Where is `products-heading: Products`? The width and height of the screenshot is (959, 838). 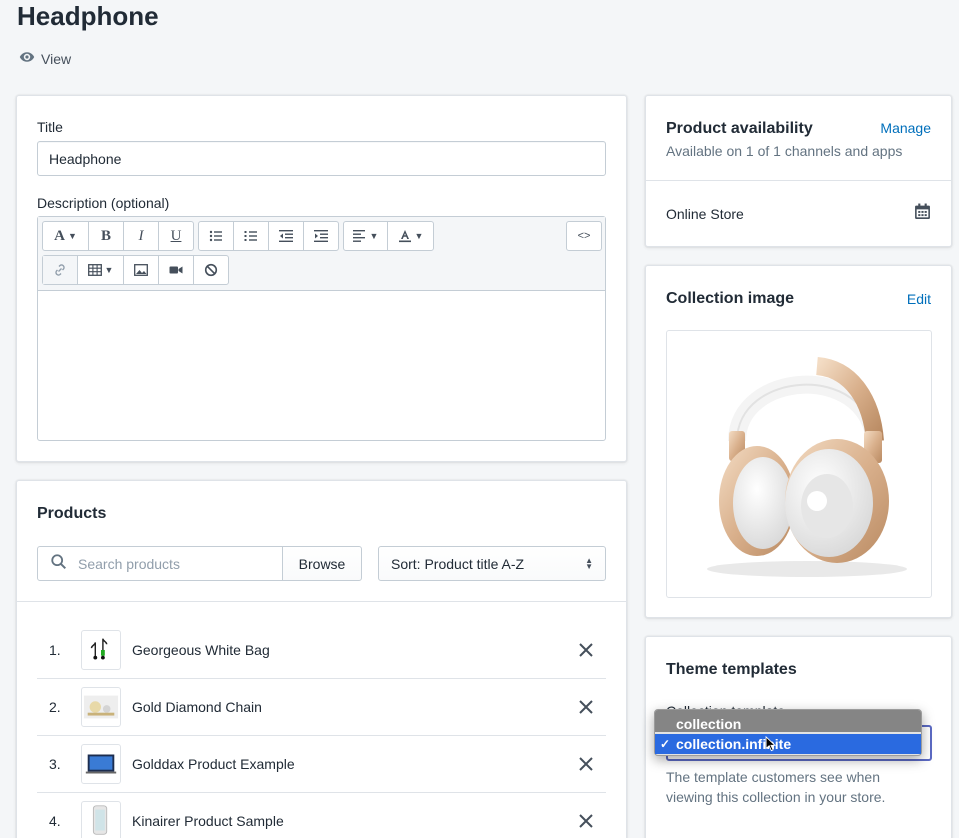 products-heading: Products is located at coordinates (72, 513).